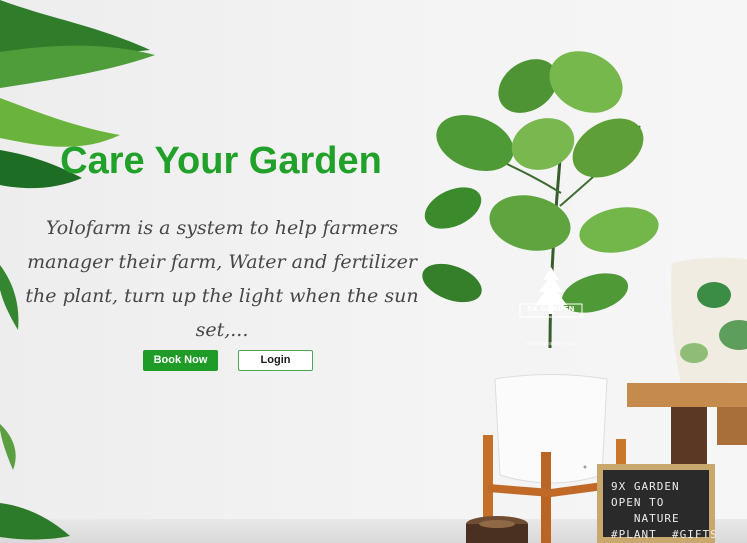 This screenshot has width=747, height=543. What do you see at coordinates (180, 360) in the screenshot?
I see `book-now-button: Book Now` at bounding box center [180, 360].